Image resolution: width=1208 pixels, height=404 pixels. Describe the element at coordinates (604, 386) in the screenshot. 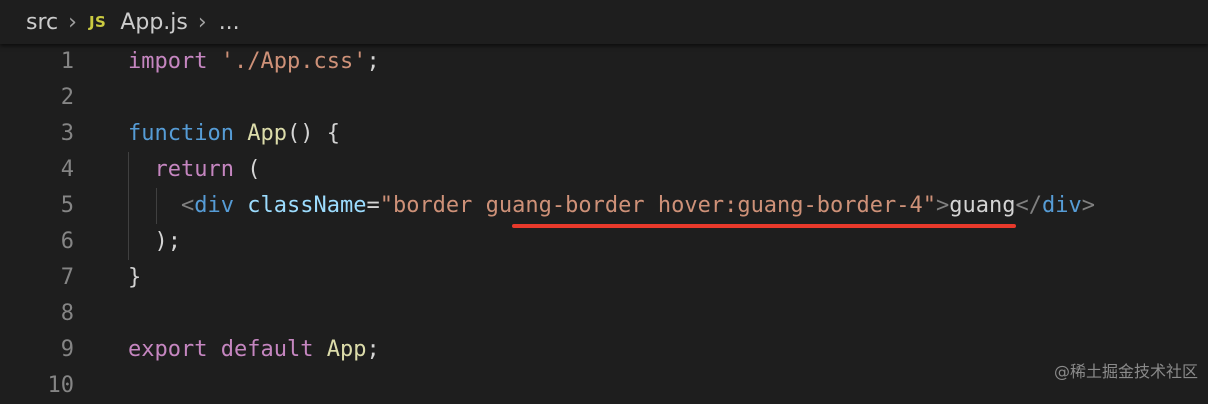

I see `code-line: 10` at that location.